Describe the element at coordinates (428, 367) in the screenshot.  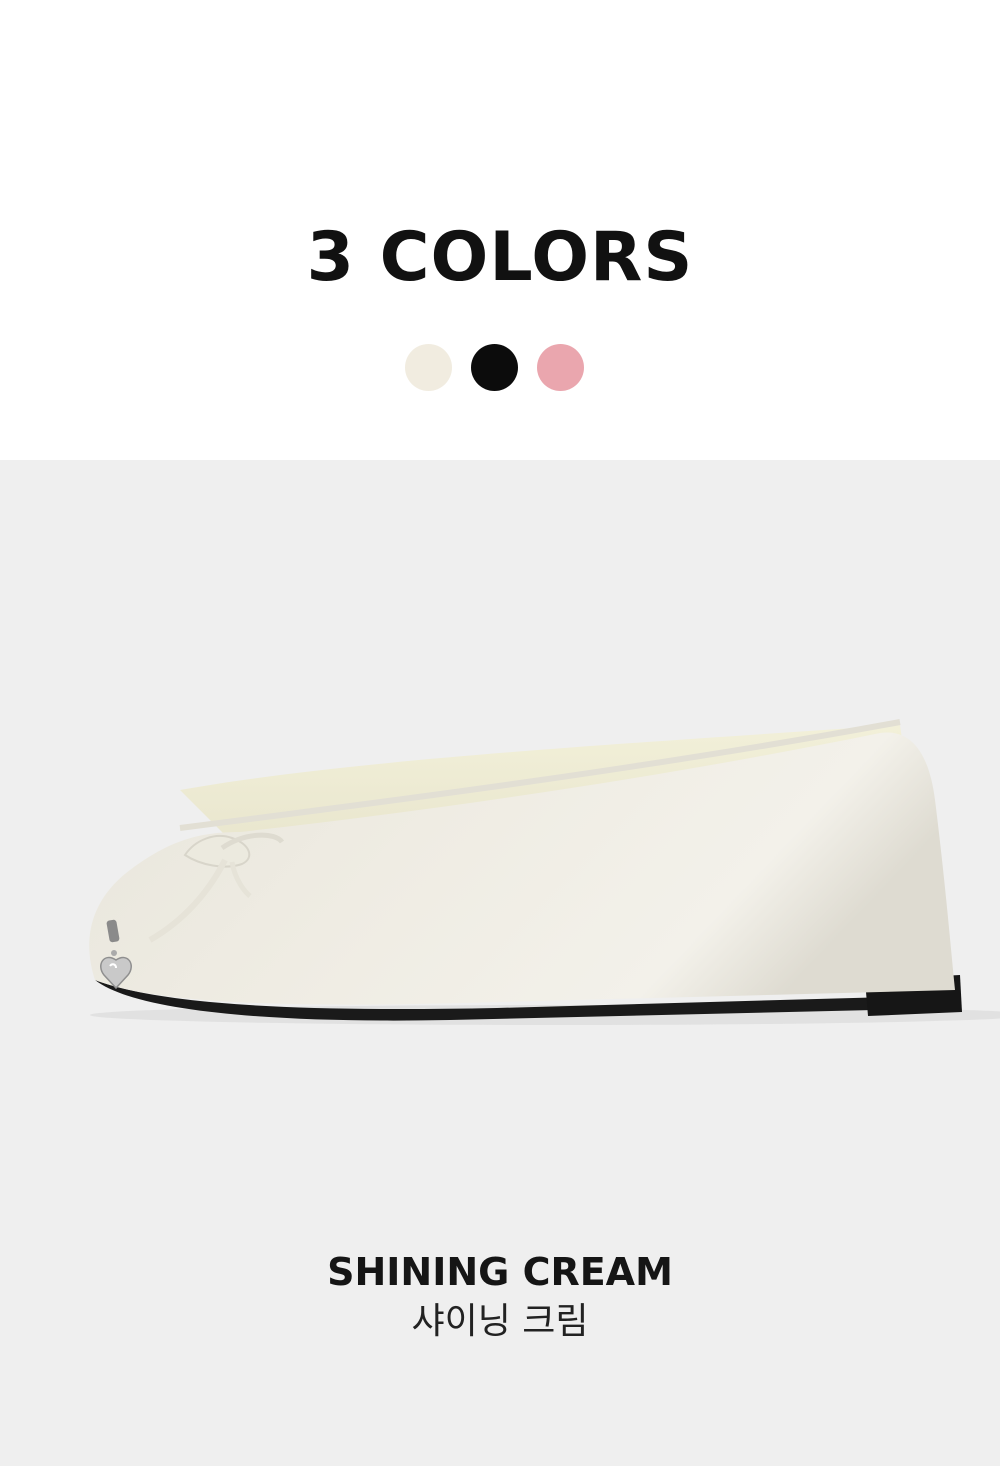
I see `color-swatch-cream` at that location.